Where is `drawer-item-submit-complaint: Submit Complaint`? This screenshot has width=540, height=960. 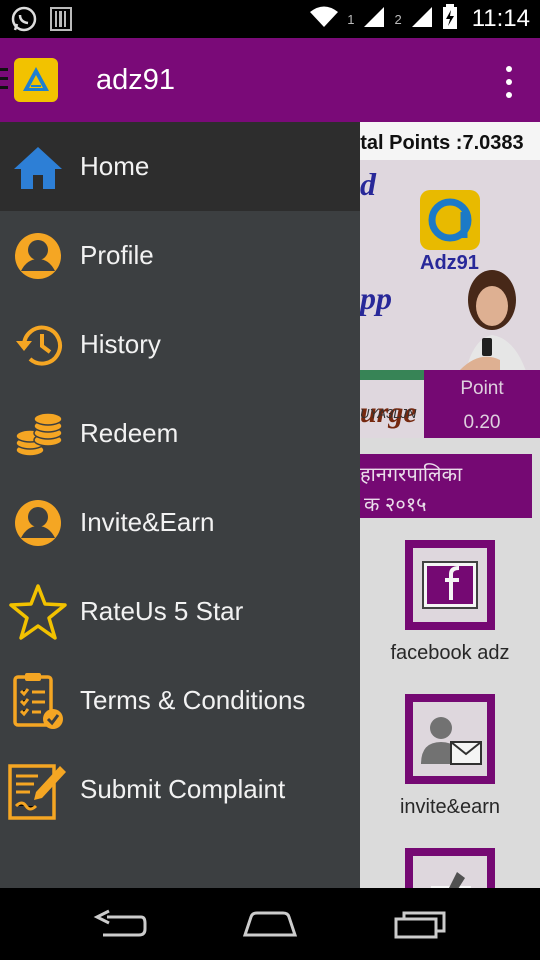 drawer-item-submit-complaint: Submit Complaint is located at coordinates (180, 789).